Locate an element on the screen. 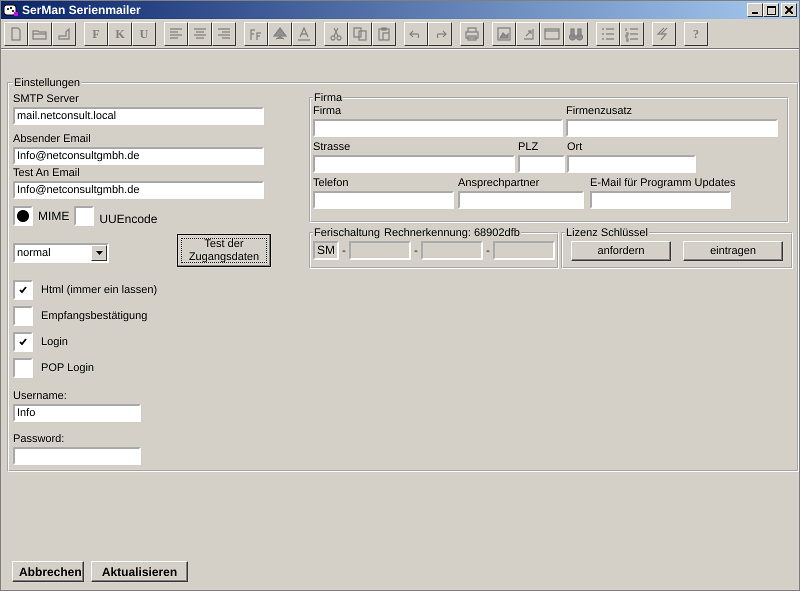 The width and height of the screenshot is (800, 591). numbered-list-icon is located at coordinates (632, 34).